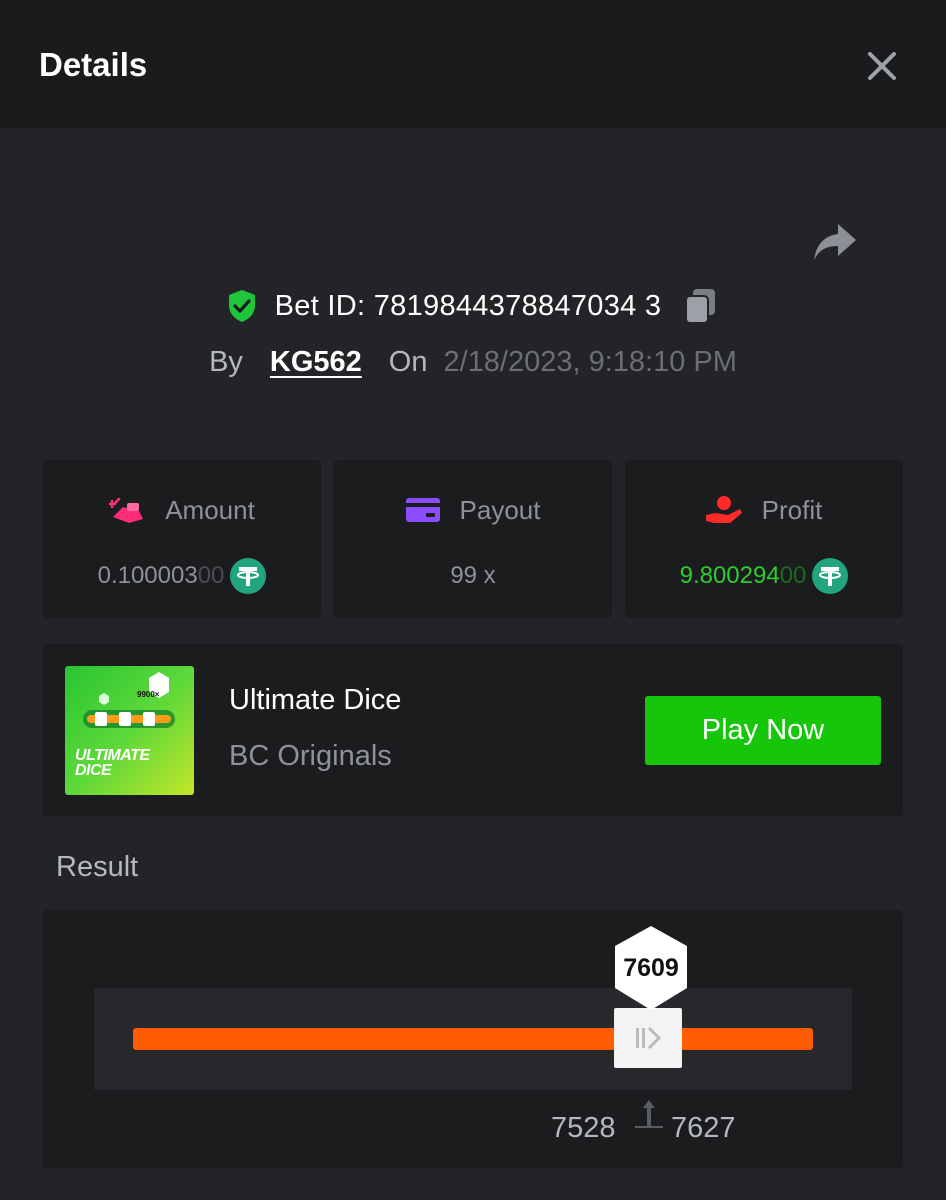  Describe the element at coordinates (500, 509) in the screenshot. I see `payout-label: Payout` at that location.